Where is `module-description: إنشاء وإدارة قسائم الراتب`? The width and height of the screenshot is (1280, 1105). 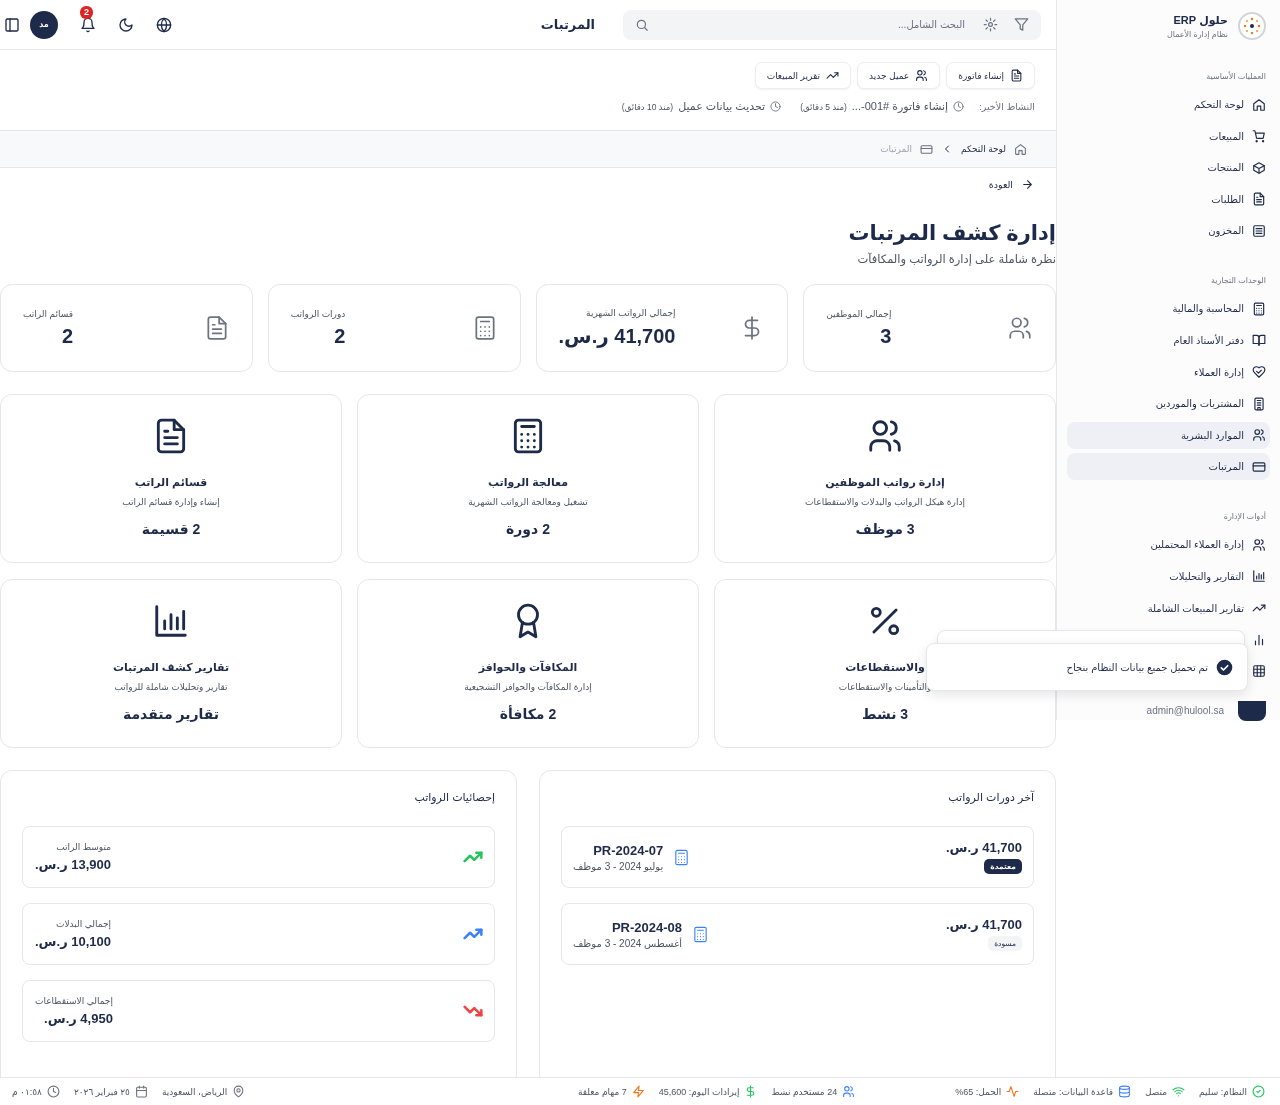
module-description: إنشاء وإدارة قسائم الراتب is located at coordinates (171, 502).